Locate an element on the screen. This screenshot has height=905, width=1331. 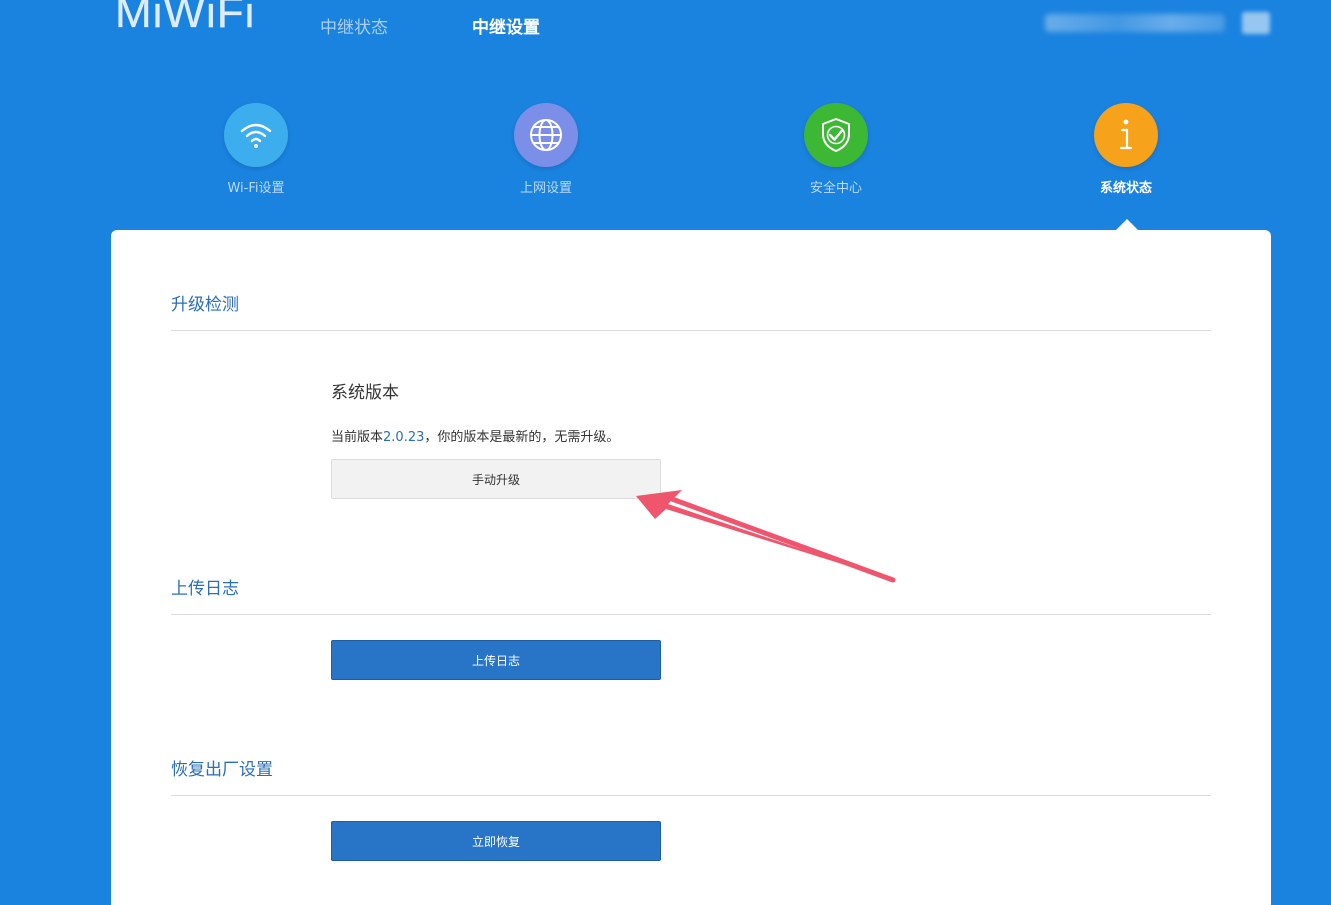
func-internet-settings: 上网设置 is located at coordinates (546, 149).